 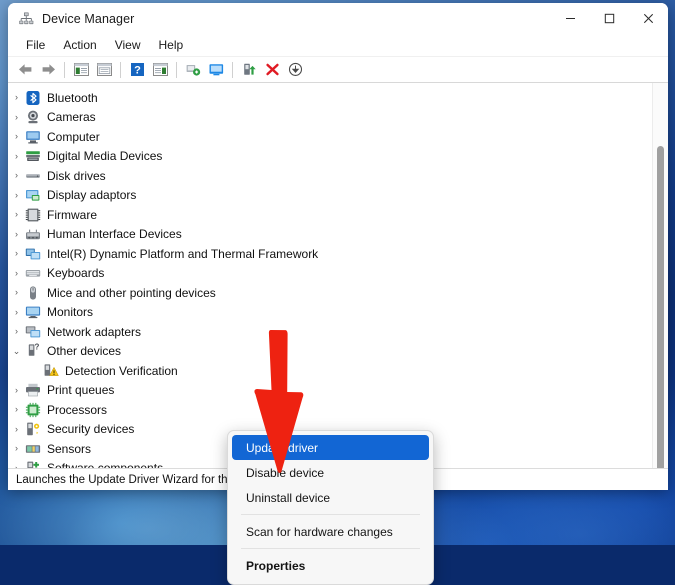 What do you see at coordinates (81, 69) in the screenshot?
I see `show-hide-console-tree-icon` at bounding box center [81, 69].